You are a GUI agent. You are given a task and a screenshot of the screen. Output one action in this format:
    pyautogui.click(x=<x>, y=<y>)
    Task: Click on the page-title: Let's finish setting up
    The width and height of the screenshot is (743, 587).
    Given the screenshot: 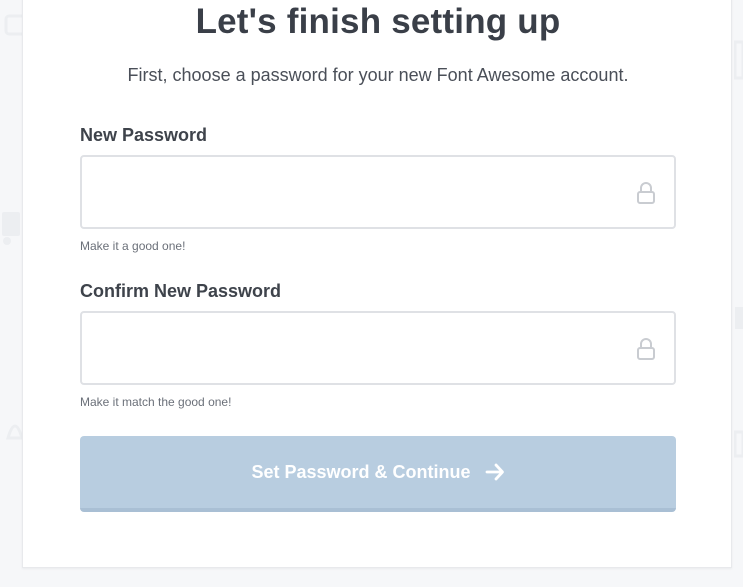 What is the action you would take?
    pyautogui.click(x=378, y=21)
    